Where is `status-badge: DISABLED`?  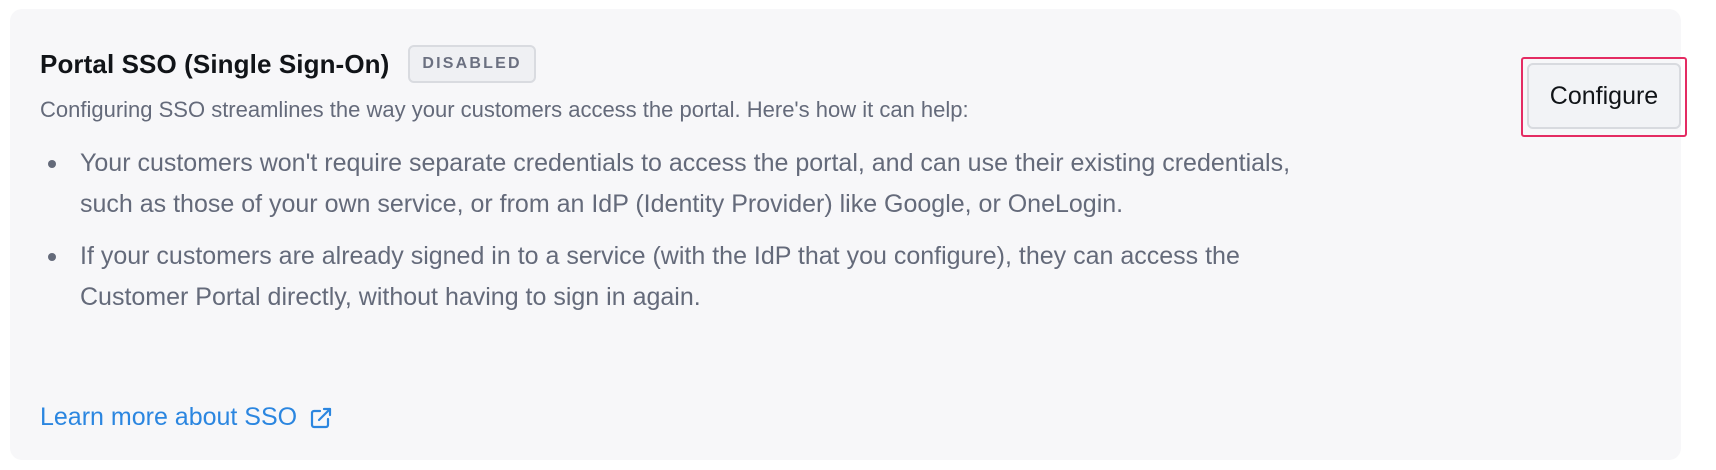 status-badge: DISABLED is located at coordinates (472, 64).